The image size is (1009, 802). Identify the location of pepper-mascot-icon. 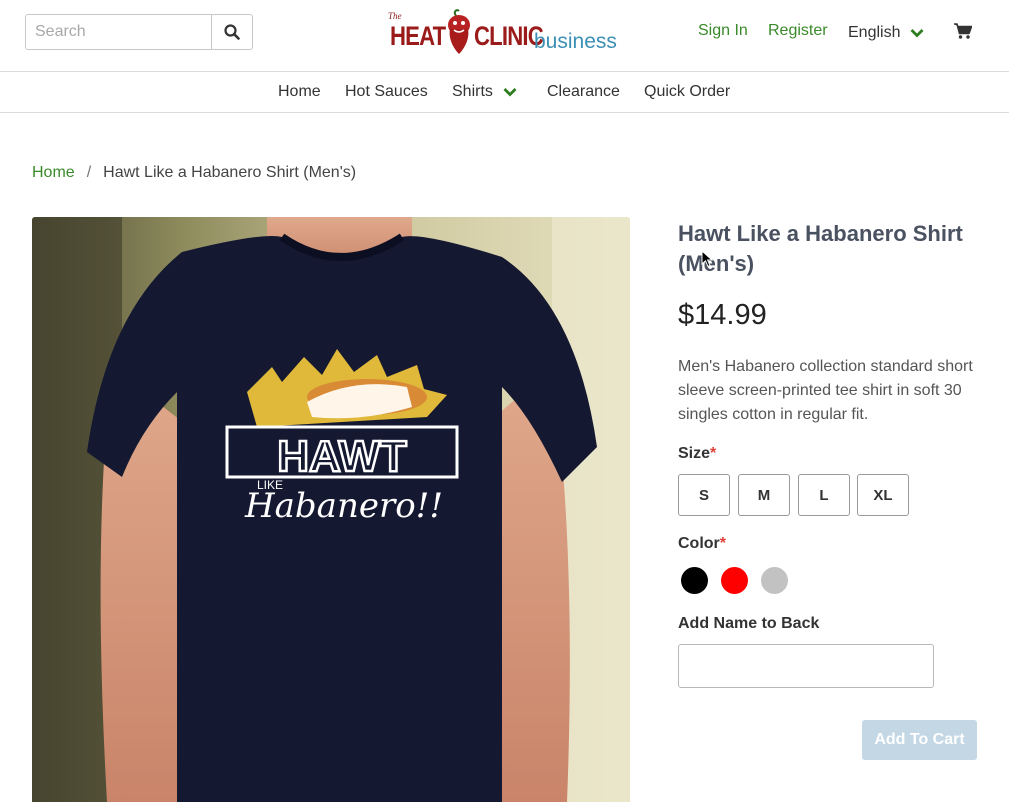
(459, 31).